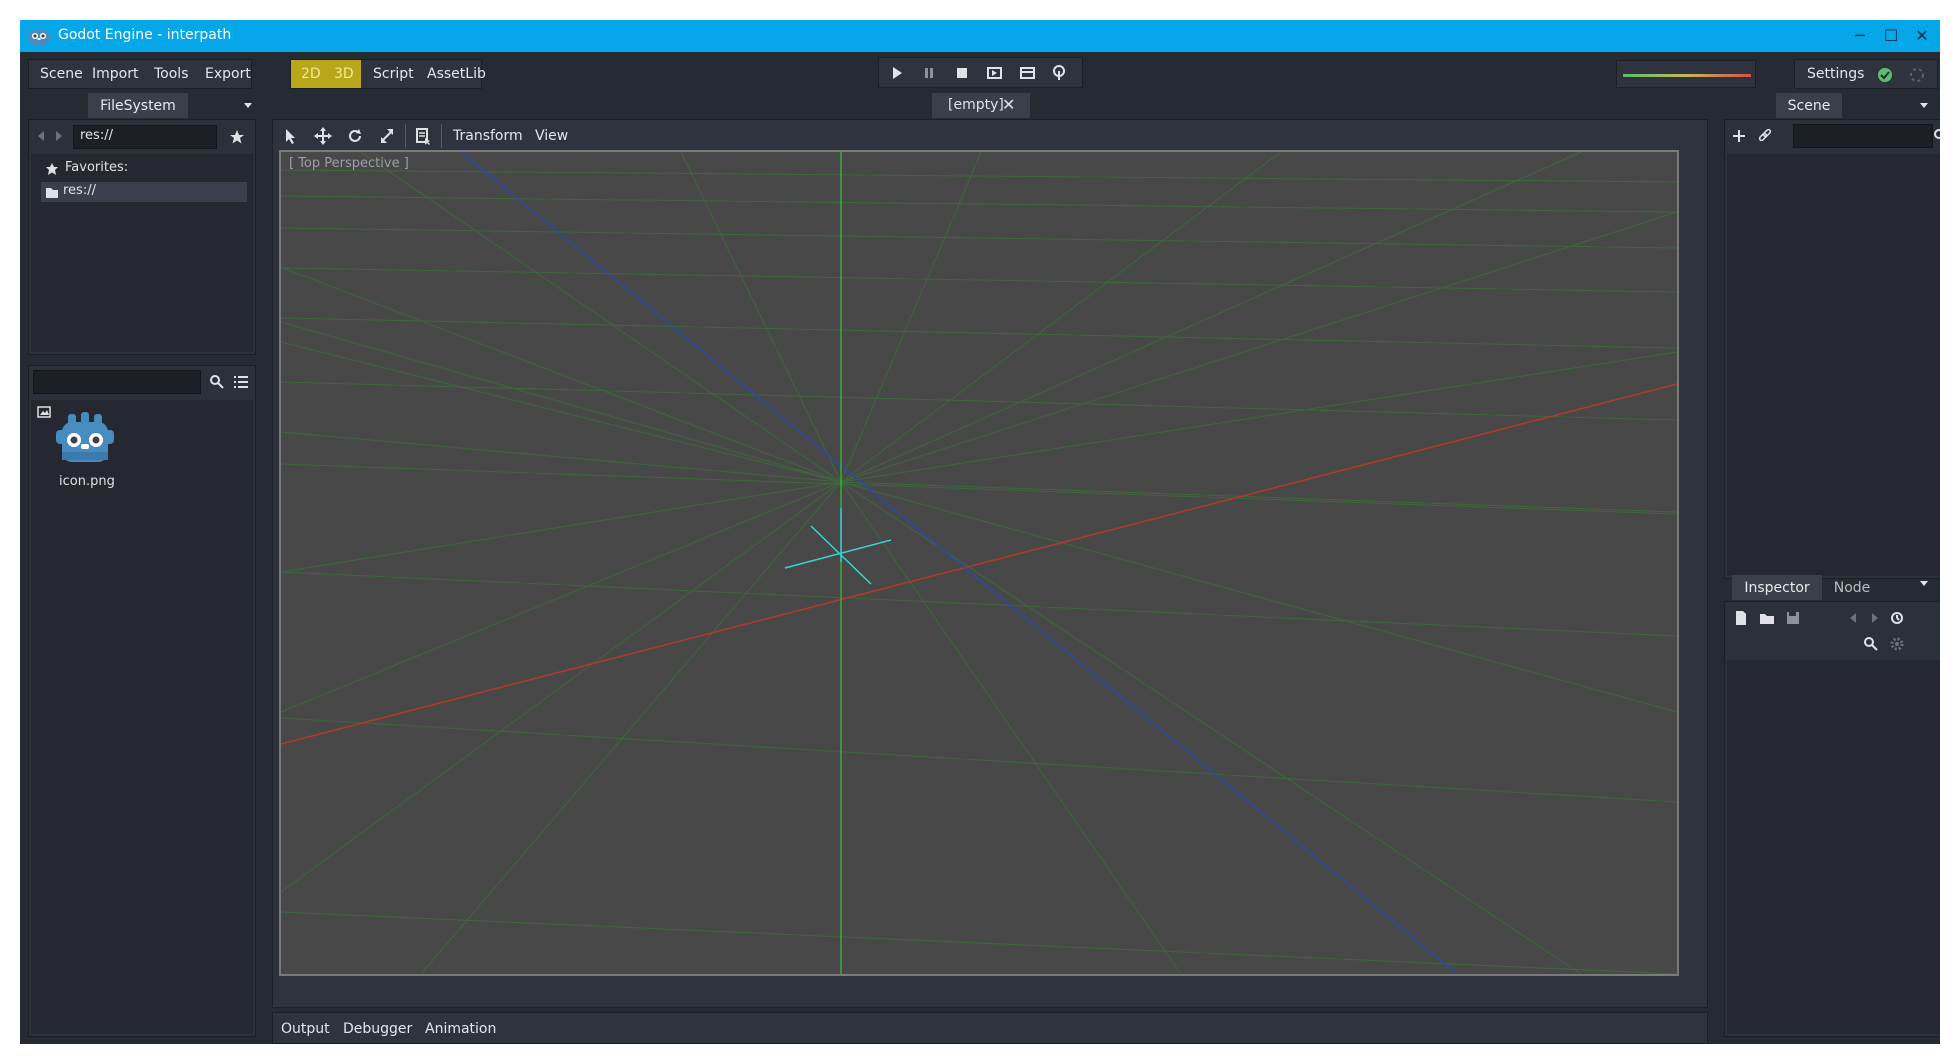  What do you see at coordinates (387, 136) in the screenshot?
I see `scale-icon` at bounding box center [387, 136].